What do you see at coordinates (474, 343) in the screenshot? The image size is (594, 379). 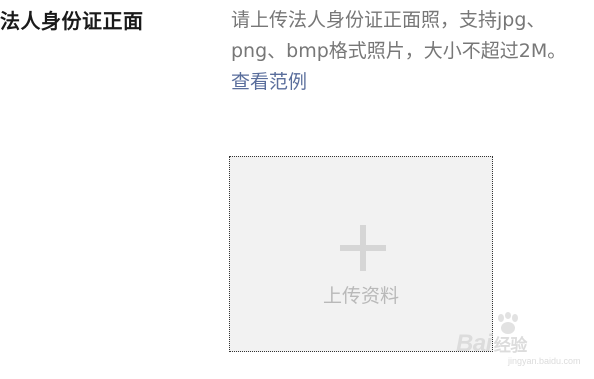 I see `watermark-brand: Bai` at bounding box center [474, 343].